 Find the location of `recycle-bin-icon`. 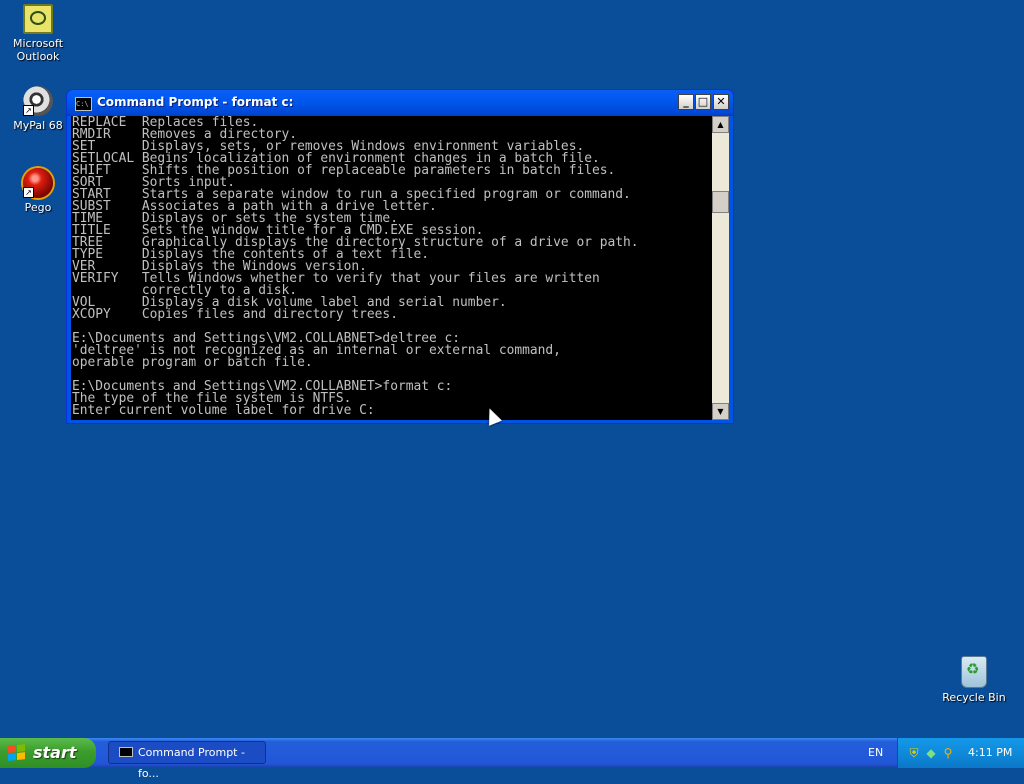

recycle-bin-icon is located at coordinates (974, 672).